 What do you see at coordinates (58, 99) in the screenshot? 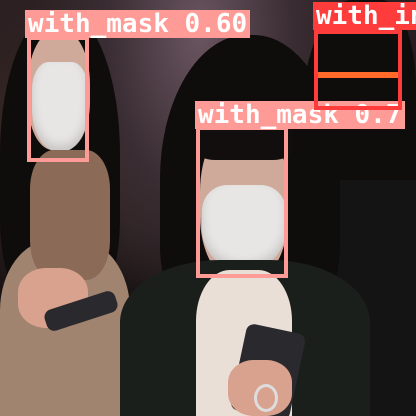
I see `detection-box-left` at bounding box center [58, 99].